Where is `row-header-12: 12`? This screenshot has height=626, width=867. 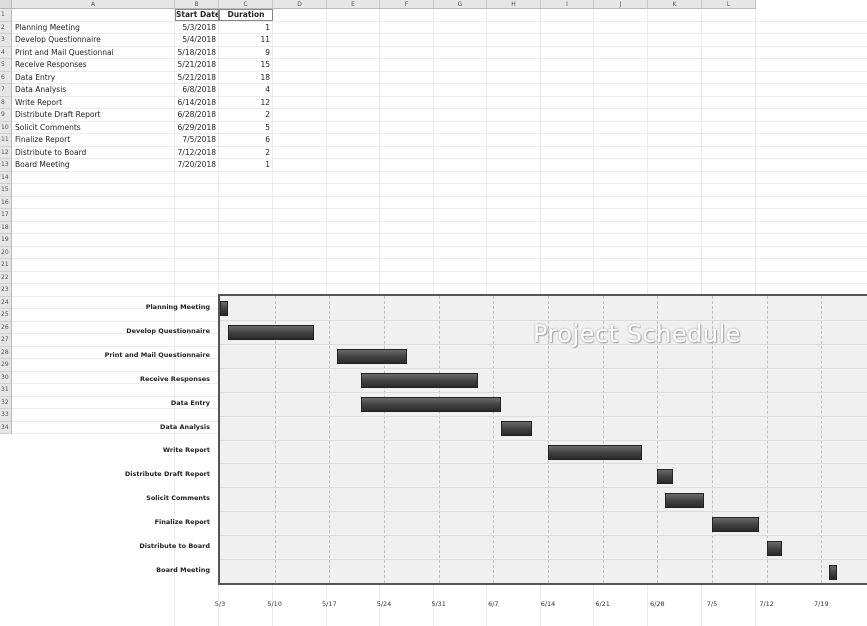
row-header-12: 12 is located at coordinates (6, 152).